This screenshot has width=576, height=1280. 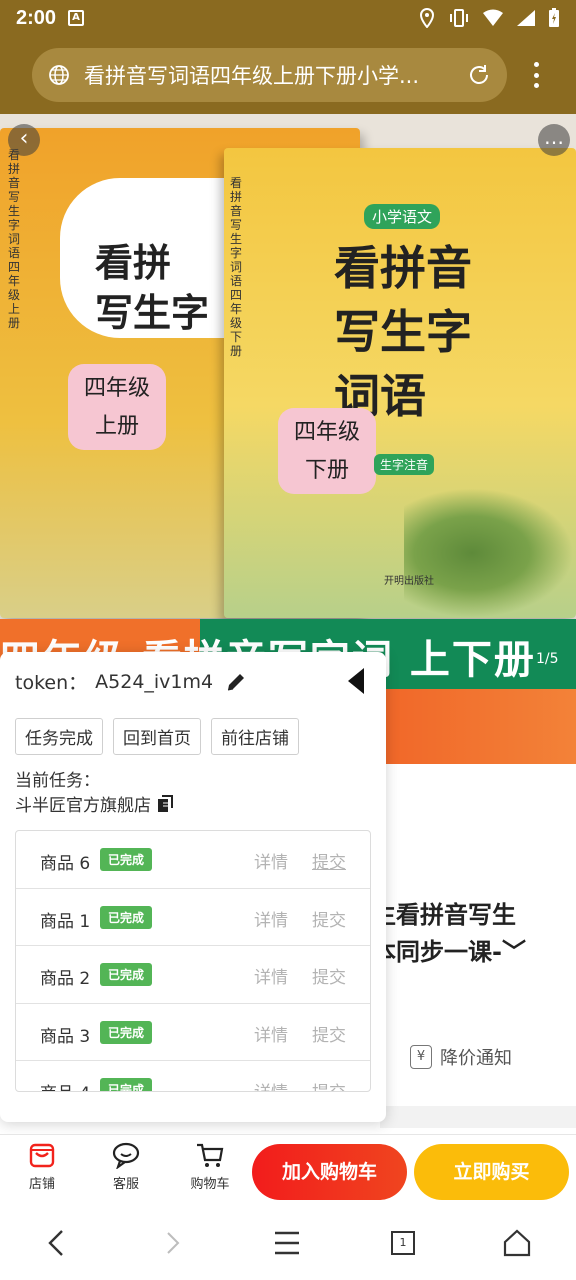 What do you see at coordinates (236, 267) in the screenshot?
I see `book2-spine-text: 看拼音写生字词语四年级下册` at bounding box center [236, 267].